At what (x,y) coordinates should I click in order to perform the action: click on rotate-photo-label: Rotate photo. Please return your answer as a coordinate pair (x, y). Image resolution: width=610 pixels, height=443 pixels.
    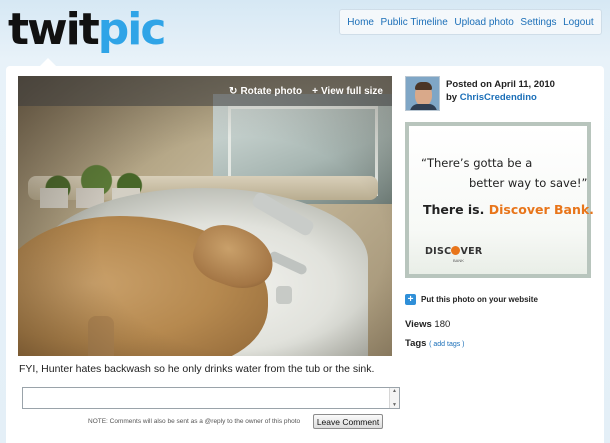
    Looking at the image, I should click on (271, 91).